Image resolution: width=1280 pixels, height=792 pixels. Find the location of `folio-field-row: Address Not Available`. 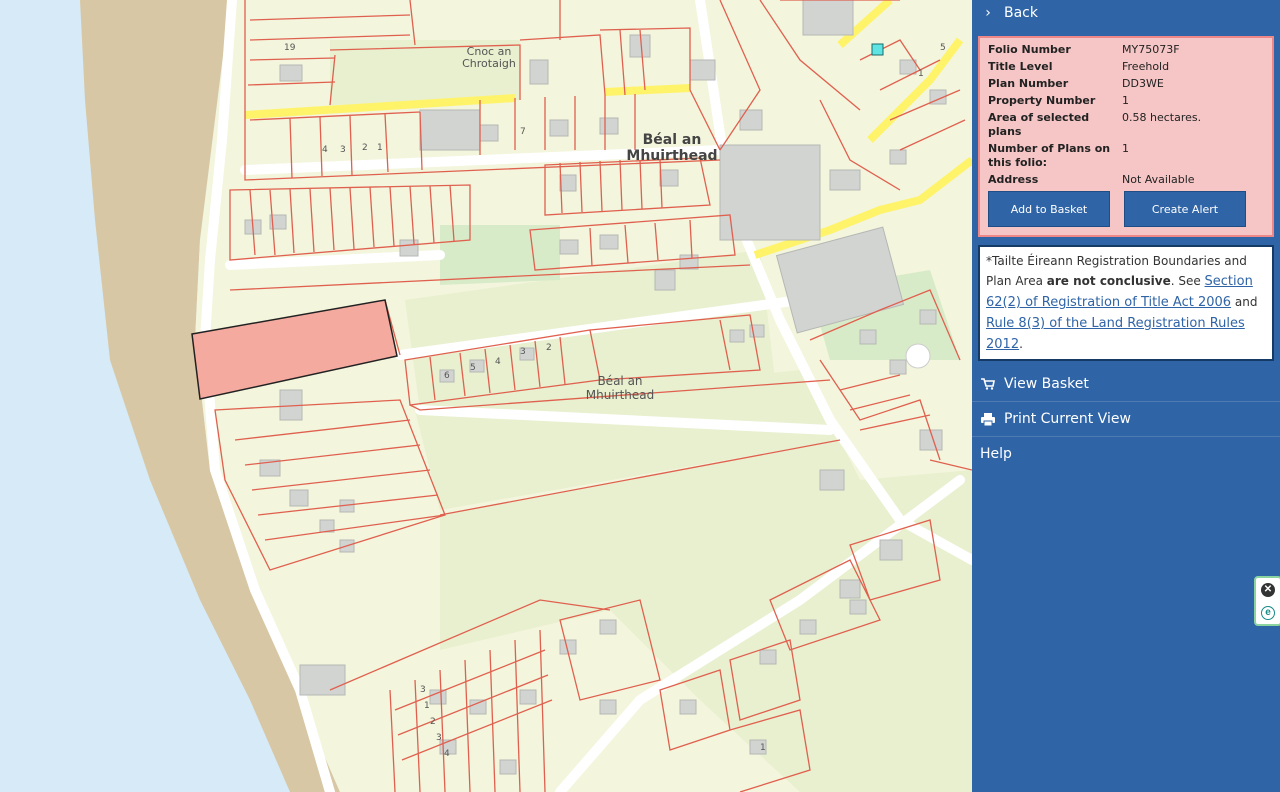

folio-field-row: Address Not Available is located at coordinates (1127, 180).